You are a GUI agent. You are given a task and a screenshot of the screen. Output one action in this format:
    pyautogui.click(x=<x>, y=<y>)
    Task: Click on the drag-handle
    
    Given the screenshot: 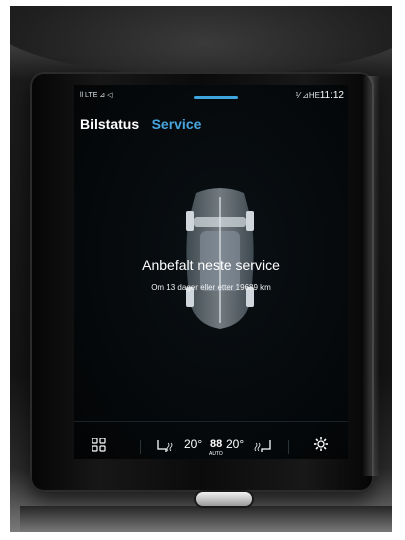 What is the action you would take?
    pyautogui.click(x=216, y=97)
    